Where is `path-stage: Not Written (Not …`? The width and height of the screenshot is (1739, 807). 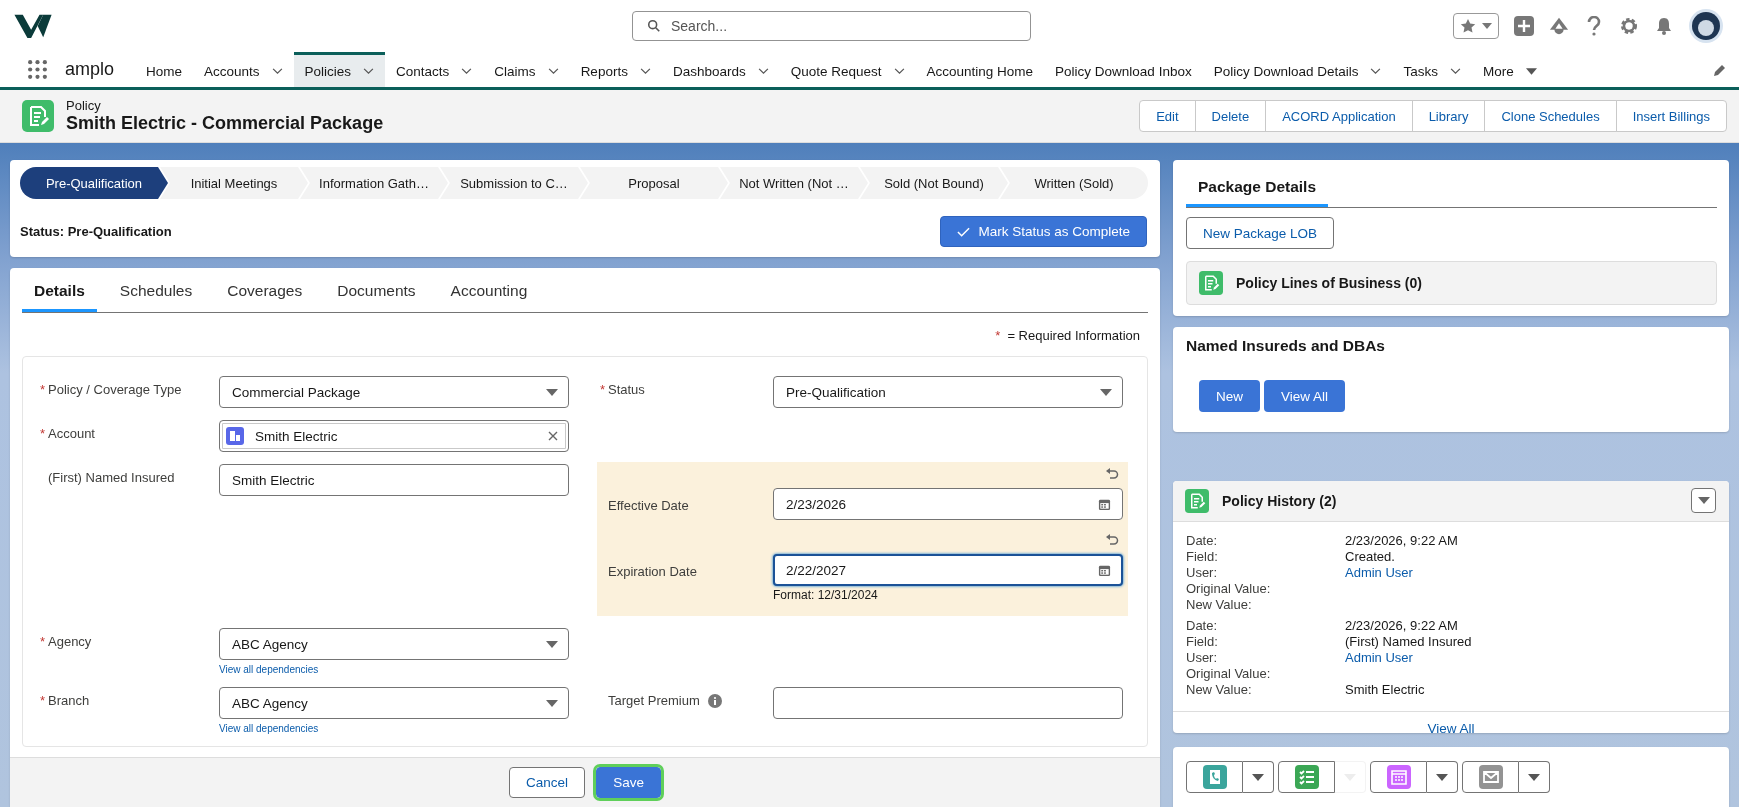
path-stage: Not Written (Not … is located at coordinates (794, 183).